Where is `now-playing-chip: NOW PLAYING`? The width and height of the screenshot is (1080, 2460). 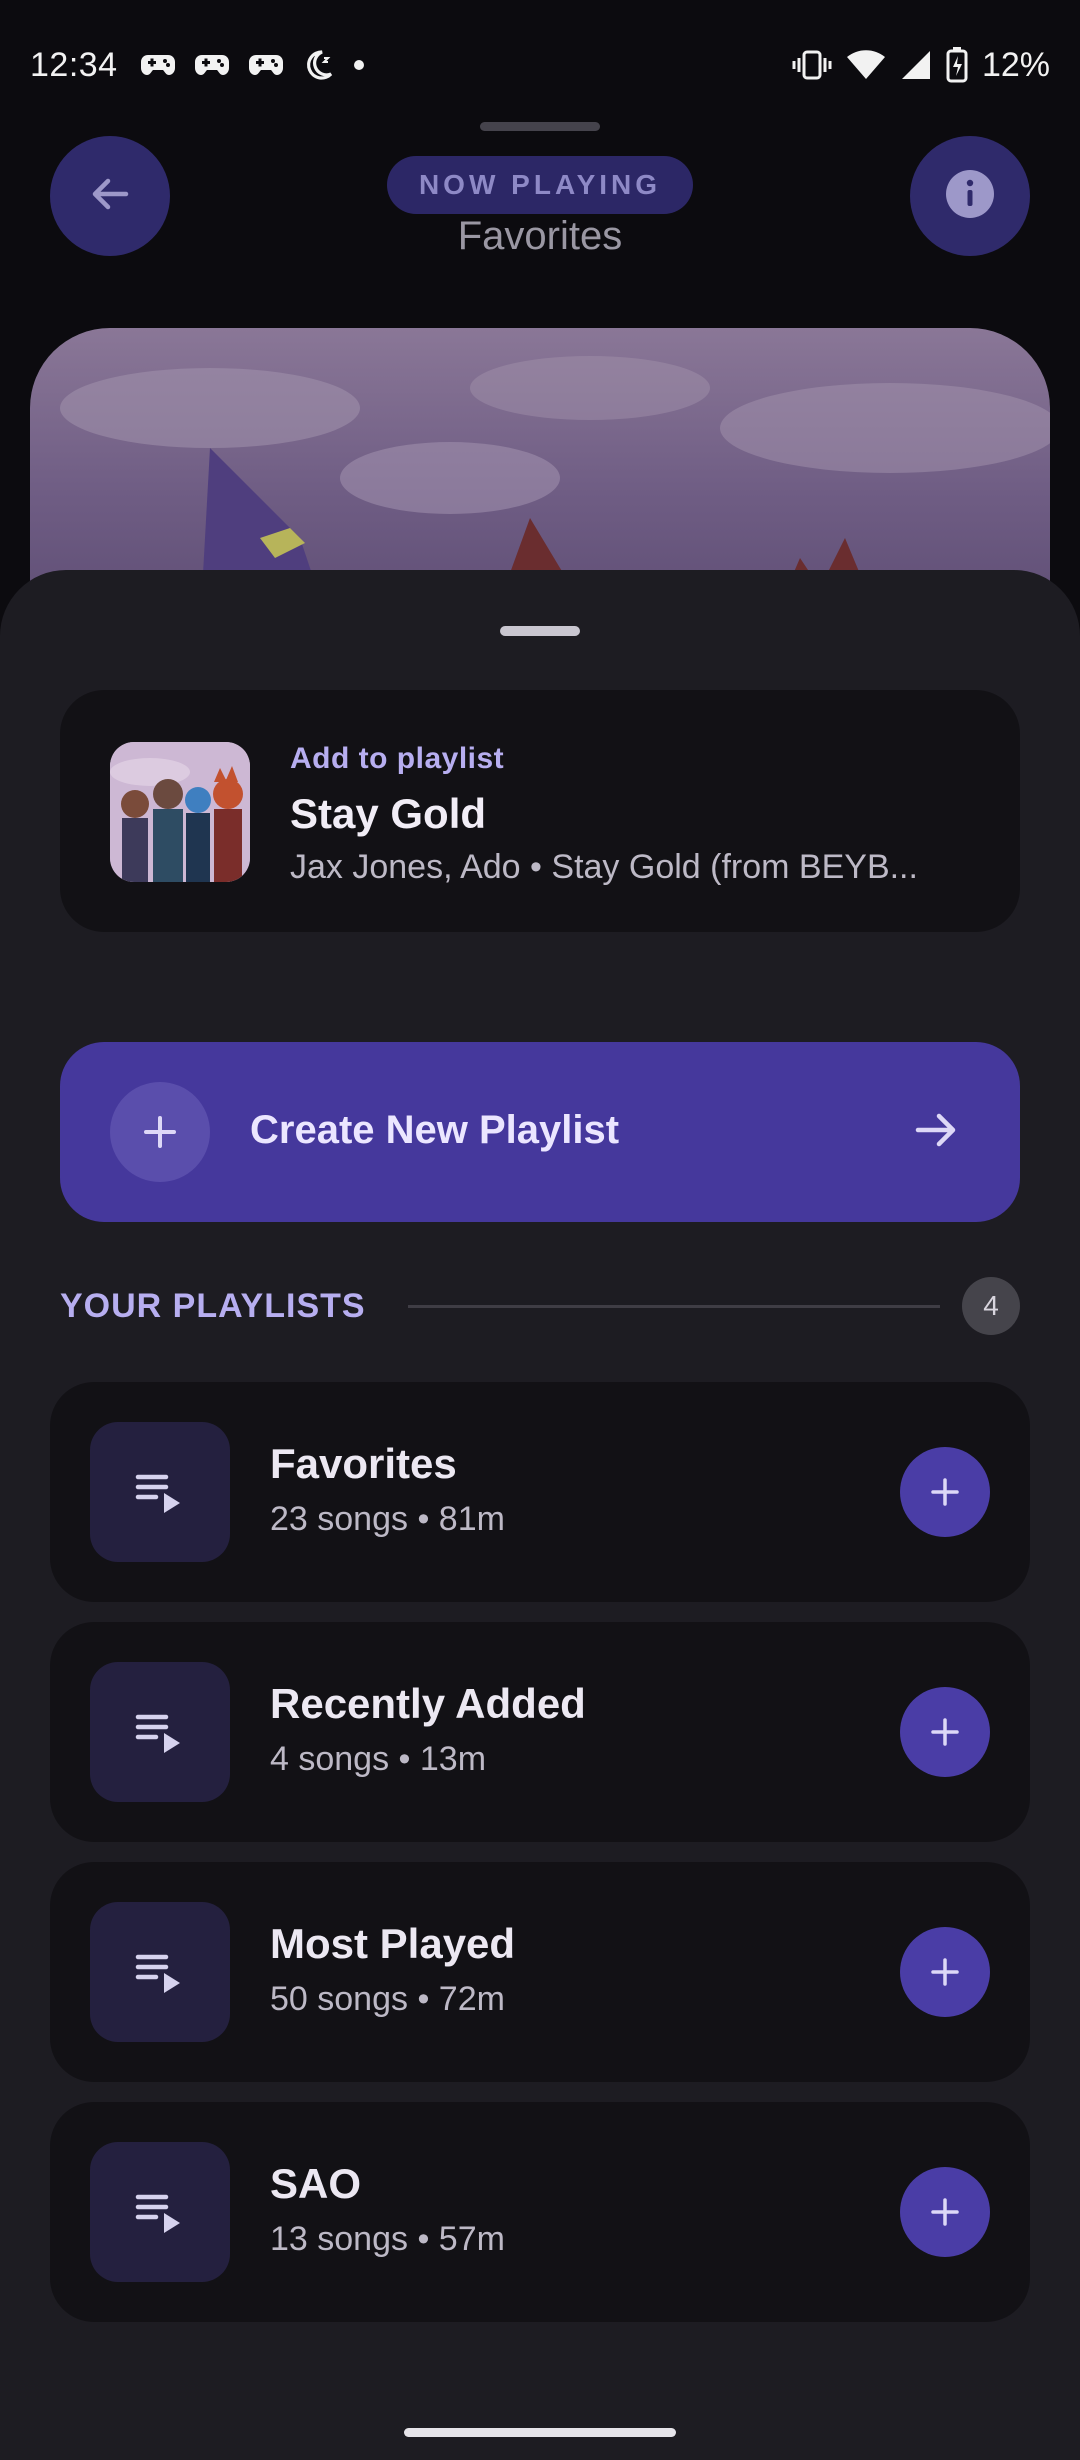 now-playing-chip: NOW PLAYING is located at coordinates (540, 185).